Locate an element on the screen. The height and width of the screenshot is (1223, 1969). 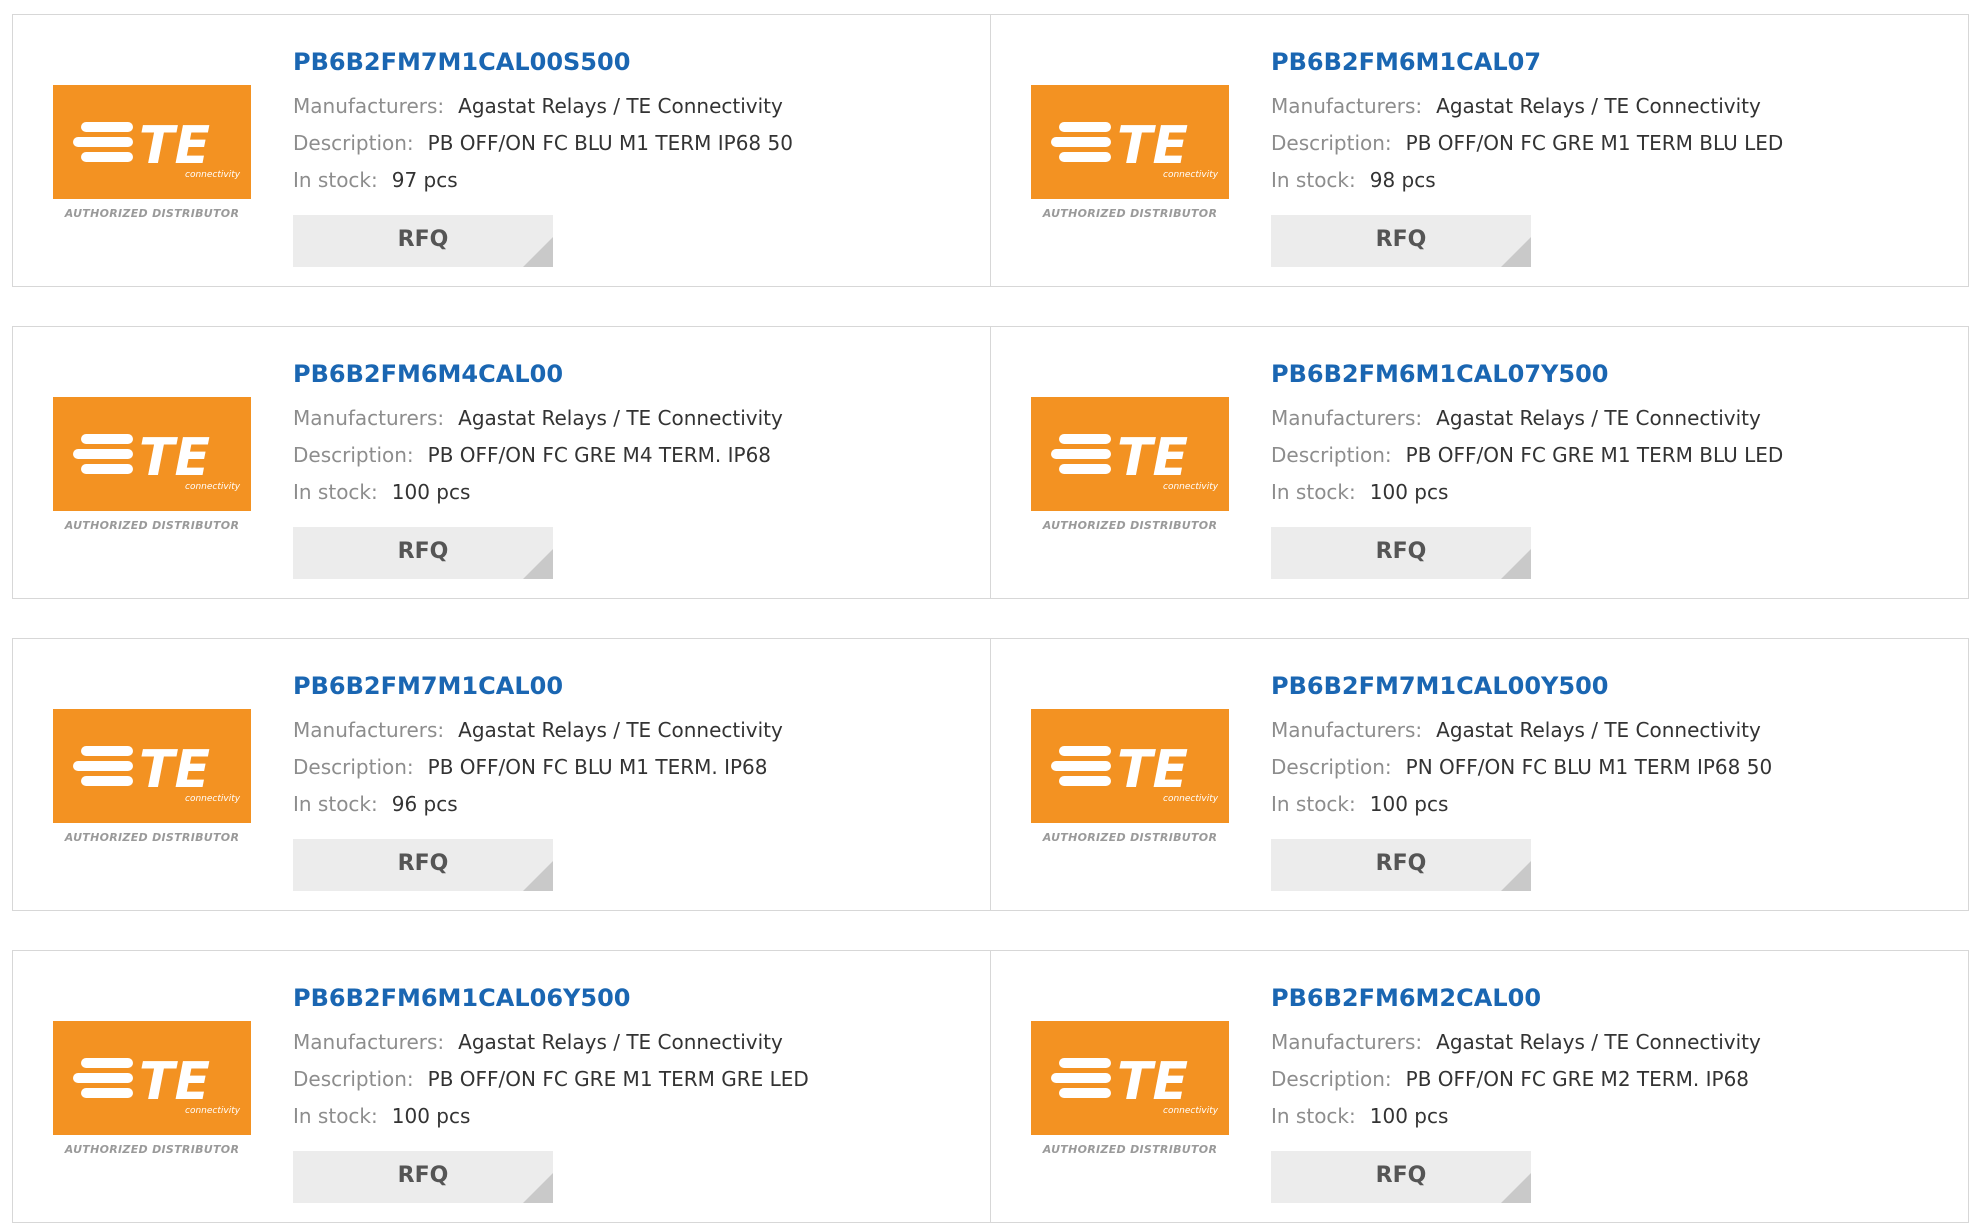
part-number-link: PB6B2FM6M1CAL07Y500 is located at coordinates (1527, 374).